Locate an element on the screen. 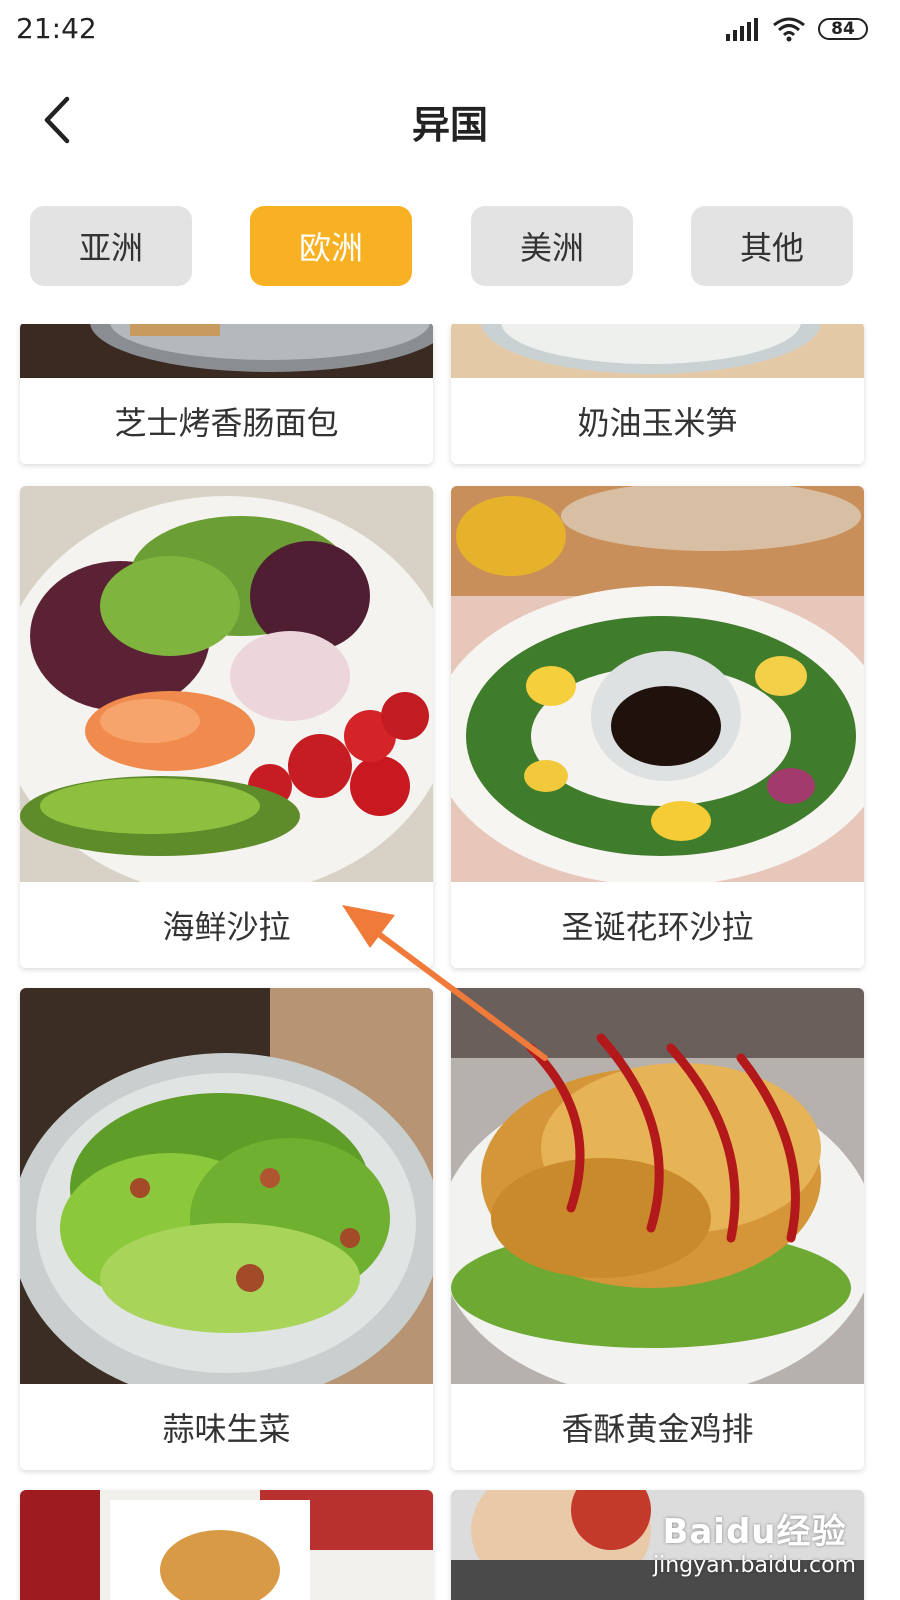 The image size is (900, 1600). region-tabs: 亚洲 欧洲 美洲 其他 is located at coordinates (450, 246).